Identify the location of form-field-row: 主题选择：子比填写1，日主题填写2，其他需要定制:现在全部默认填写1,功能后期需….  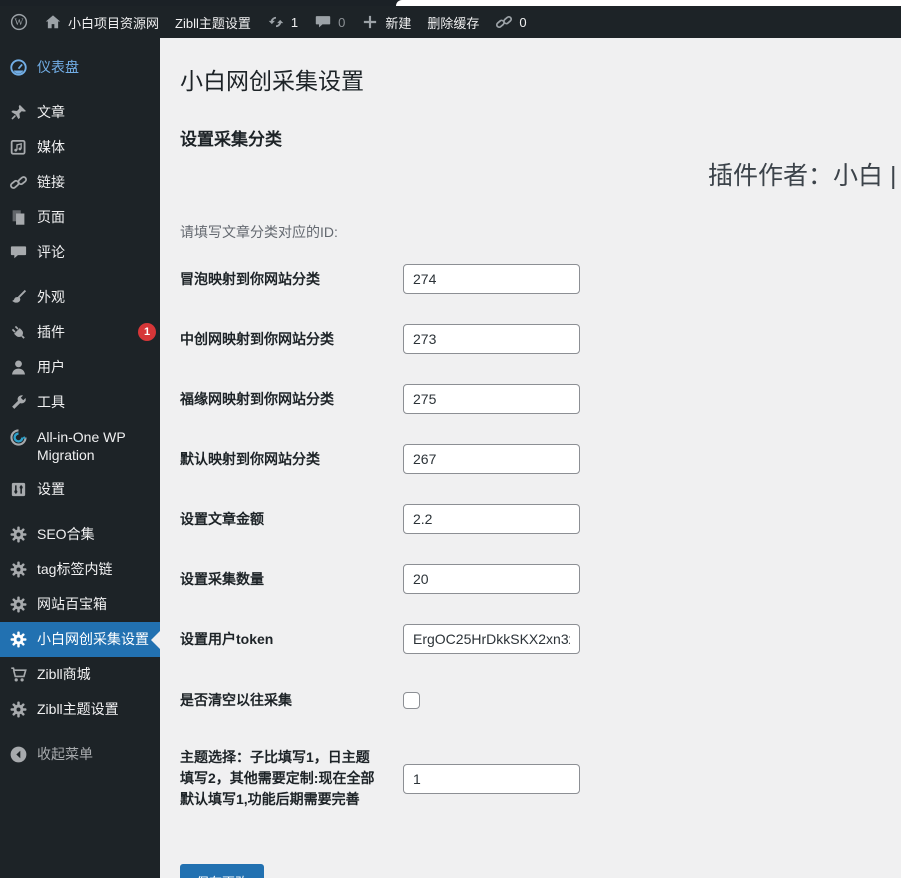
(540, 778).